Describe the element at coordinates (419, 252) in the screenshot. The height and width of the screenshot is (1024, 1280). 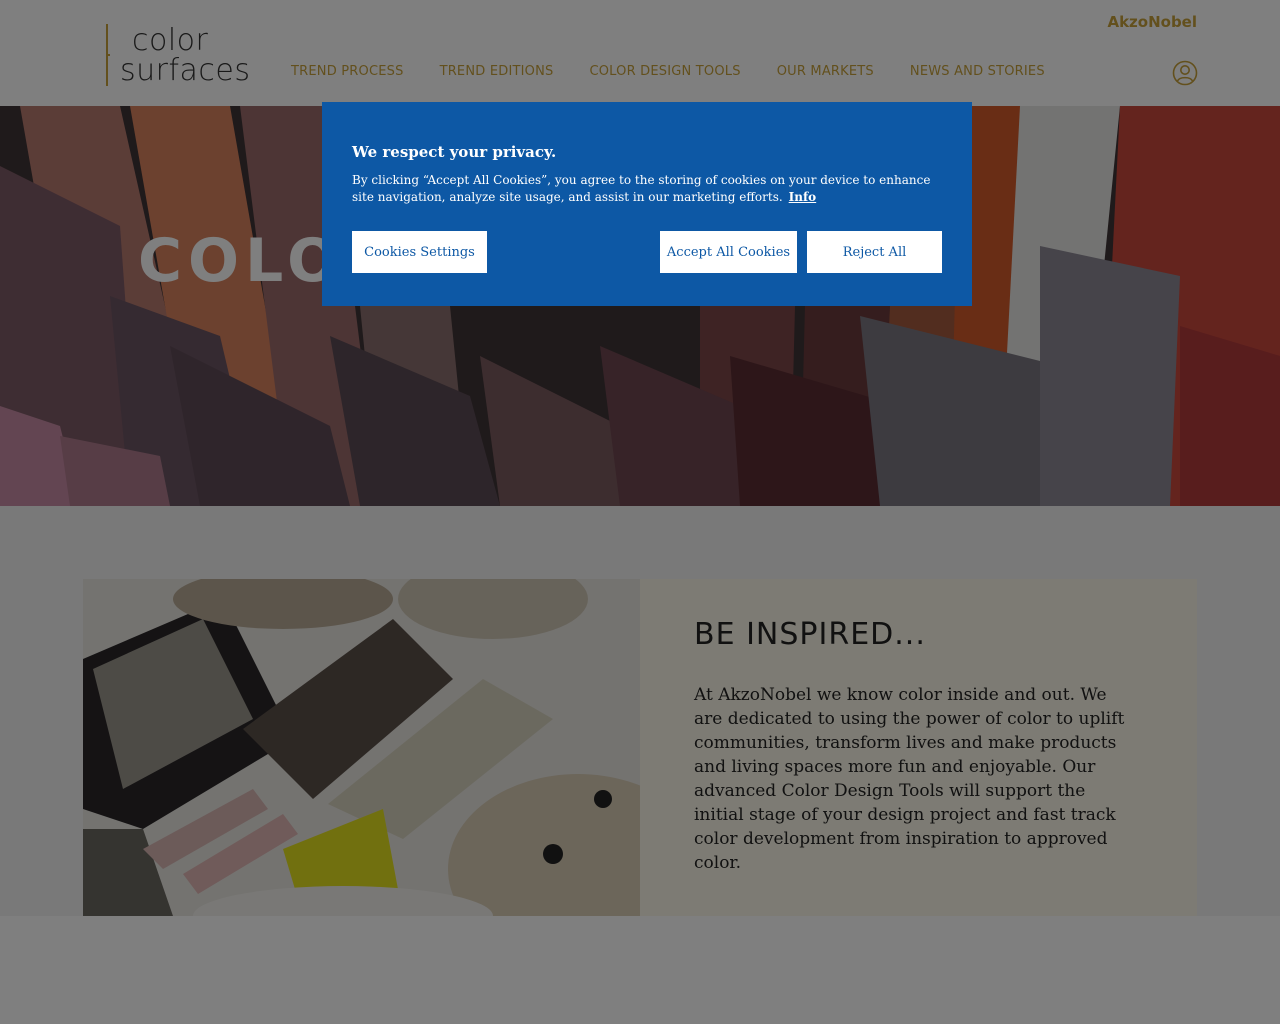
I see `cookies-settings-button: Cookies Settings` at that location.